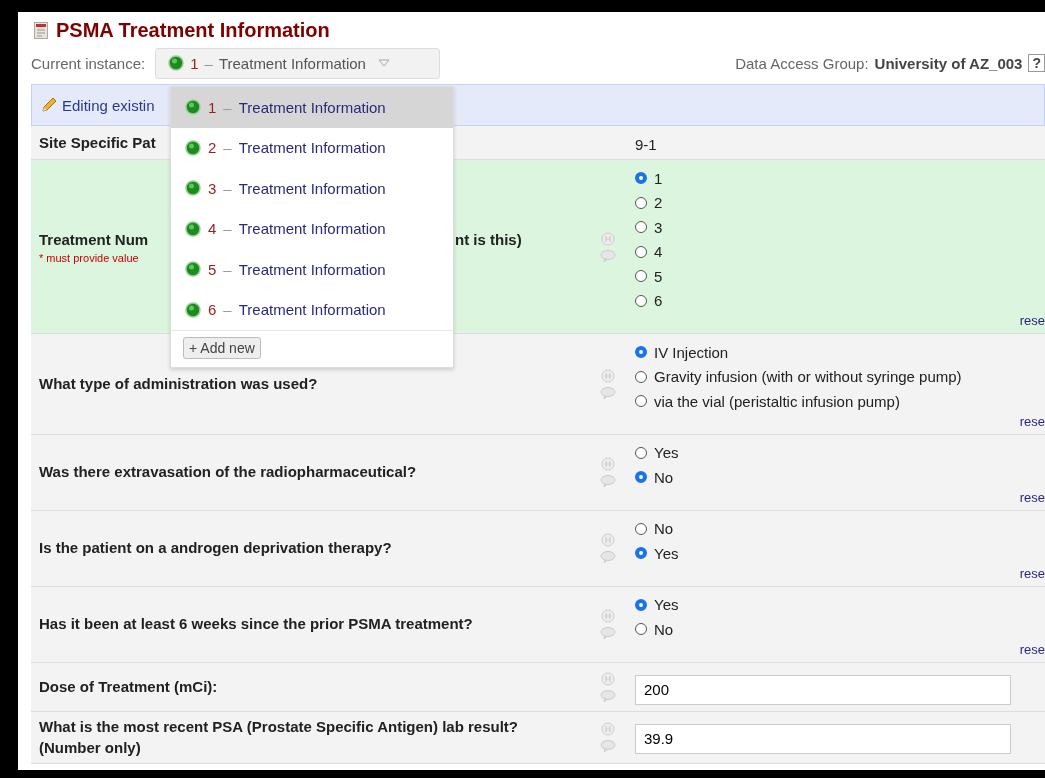 This screenshot has height=778, width=1045. I want to click on field-value: 9-1, so click(646, 145).